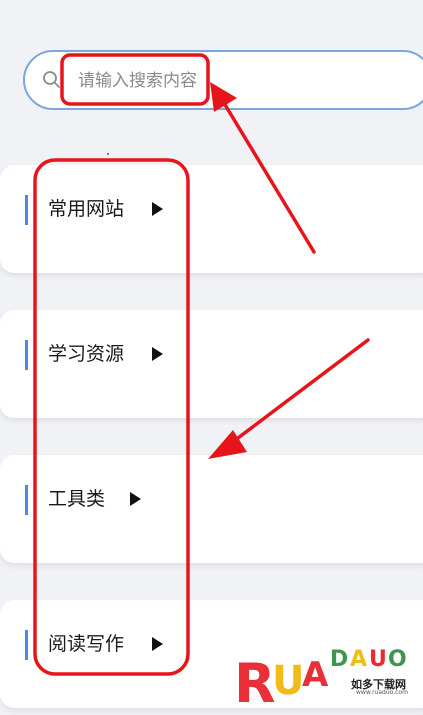 The height and width of the screenshot is (715, 423). Describe the element at coordinates (51, 79) in the screenshot. I see `search-icon` at that location.